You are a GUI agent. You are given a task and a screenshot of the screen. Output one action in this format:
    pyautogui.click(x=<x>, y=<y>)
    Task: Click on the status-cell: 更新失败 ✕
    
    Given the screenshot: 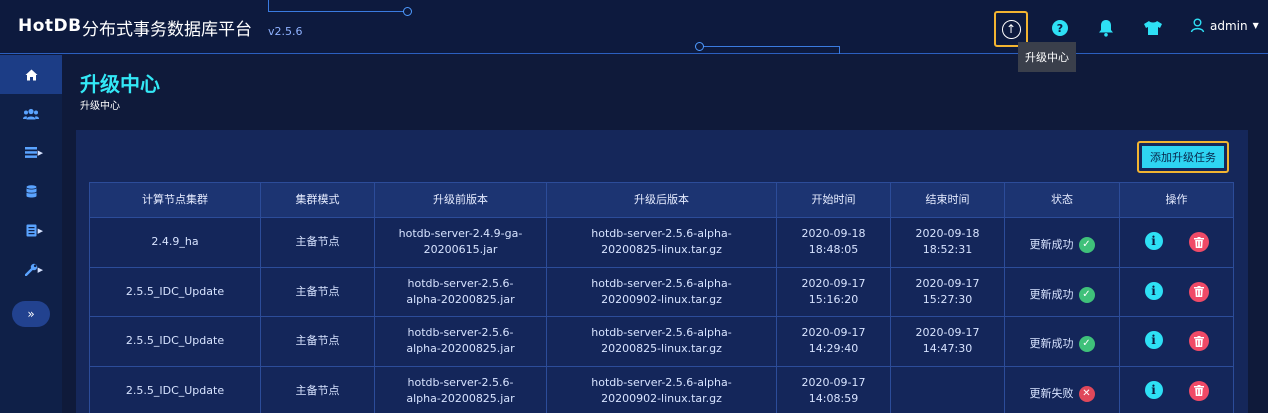 What is the action you would take?
    pyautogui.click(x=1062, y=389)
    